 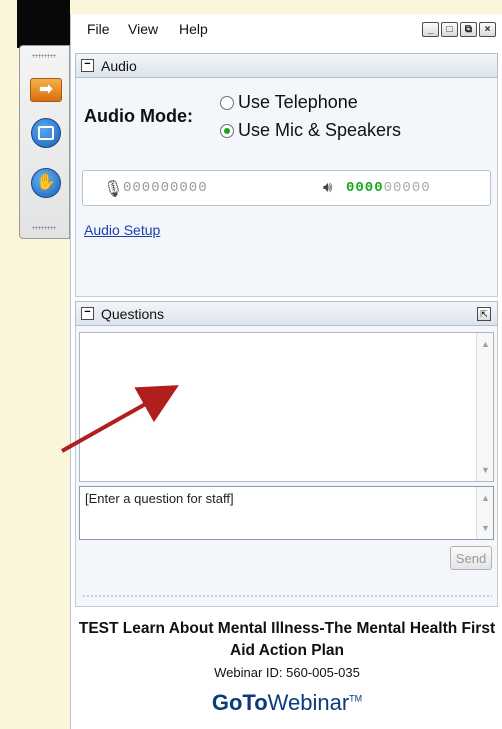 What do you see at coordinates (308, 702) in the screenshot?
I see `logo-webinar: Webinar` at bounding box center [308, 702].